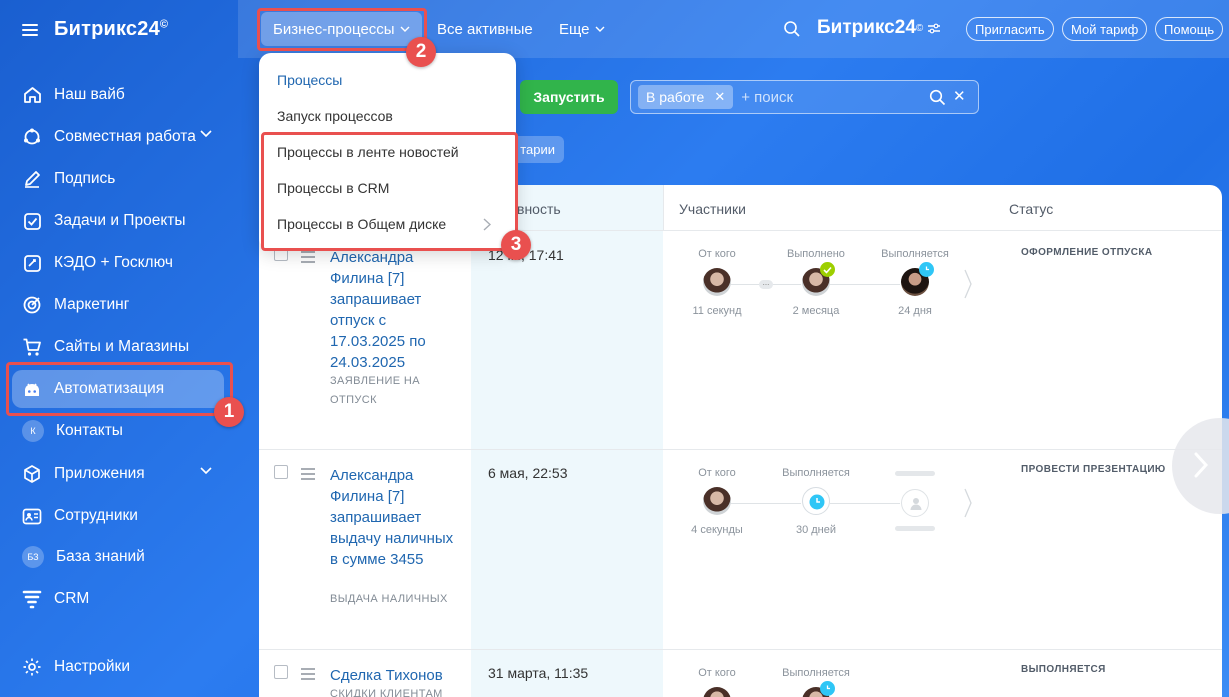  What do you see at coordinates (816, 682) in the screenshot?
I see `participant-in-progress: Выполняется` at bounding box center [816, 682].